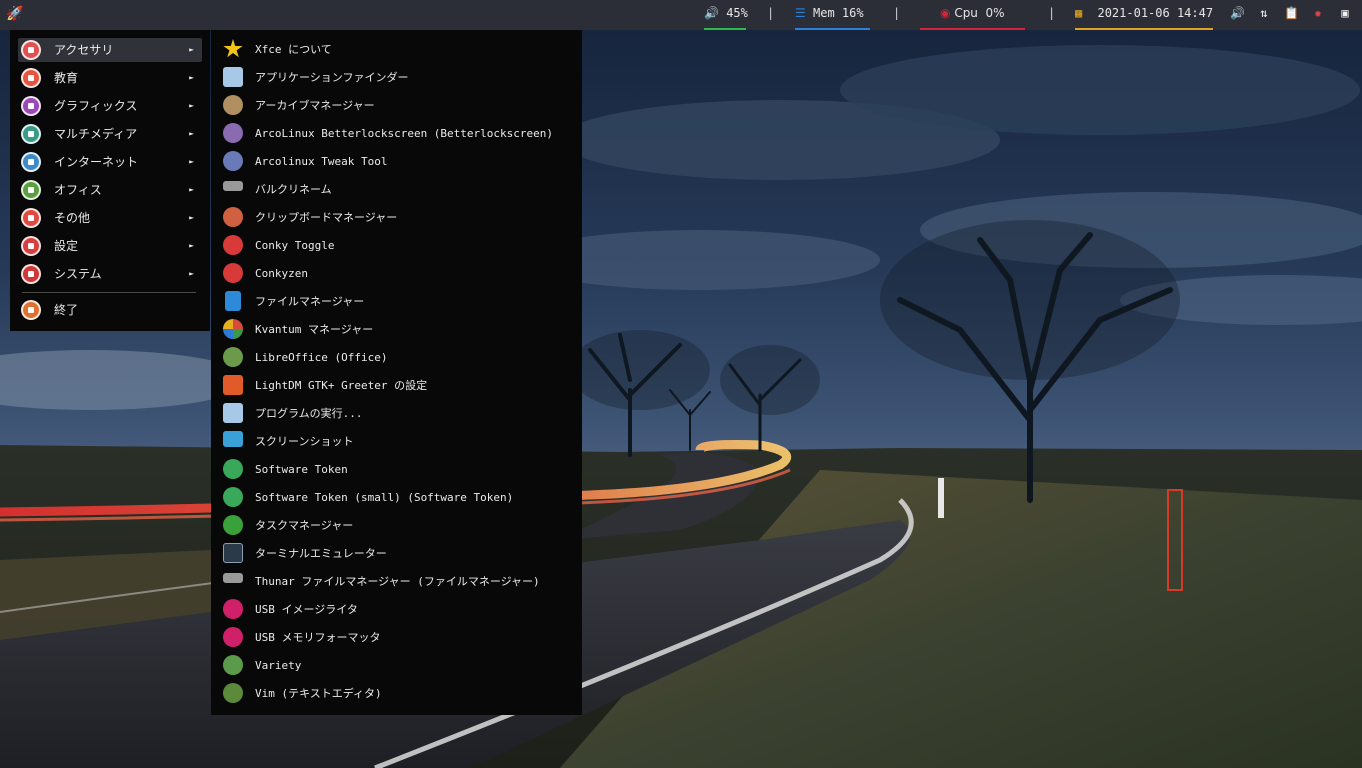 This screenshot has height=768, width=1362. What do you see at coordinates (233, 385) in the screenshot?
I see `lightdm-icon` at bounding box center [233, 385].